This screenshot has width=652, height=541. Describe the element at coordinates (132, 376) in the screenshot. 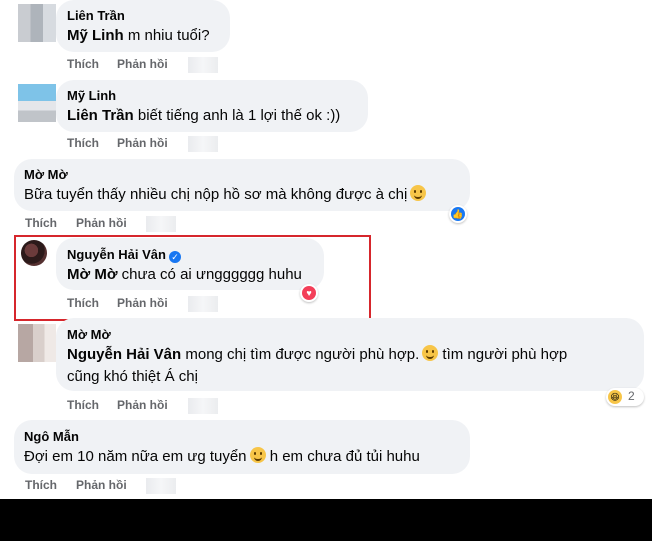

I see `comment-text-line2: cũng khó thiệt Á chị` at that location.